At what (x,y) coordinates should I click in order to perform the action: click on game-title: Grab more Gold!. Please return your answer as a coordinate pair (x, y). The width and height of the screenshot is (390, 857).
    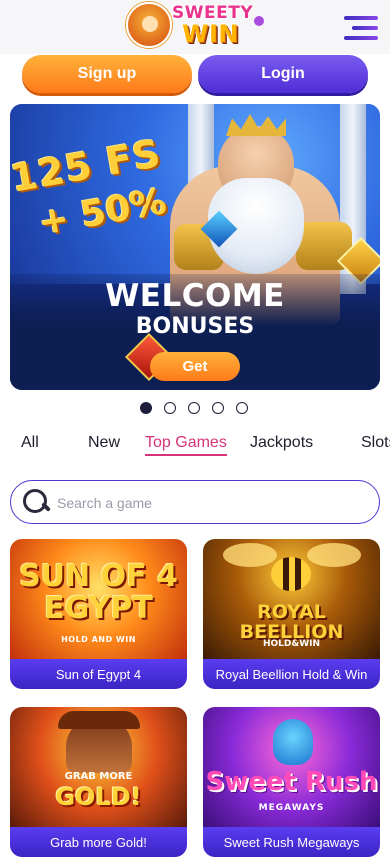
    Looking at the image, I should click on (98, 842).